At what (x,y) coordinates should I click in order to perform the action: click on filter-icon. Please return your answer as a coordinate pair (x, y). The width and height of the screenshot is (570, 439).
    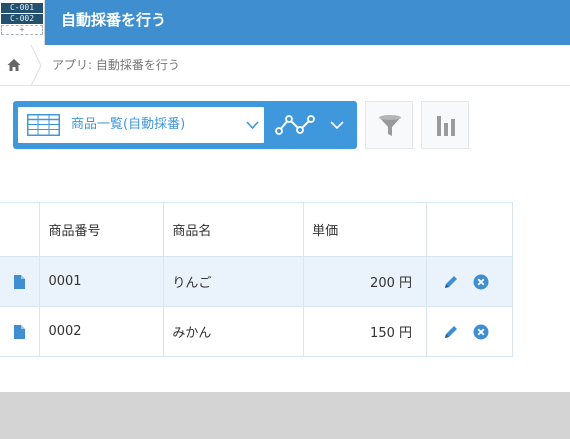
    Looking at the image, I should click on (390, 125).